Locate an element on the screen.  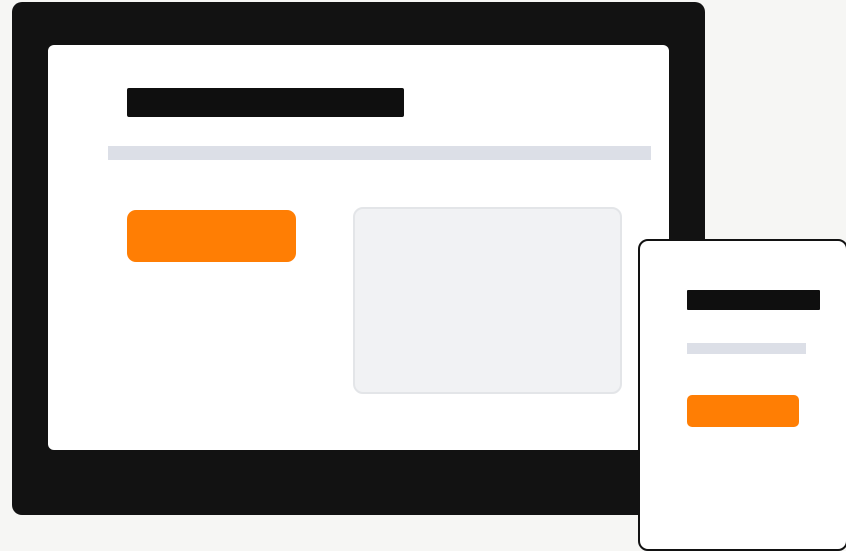
mobile-title-bar is located at coordinates (753, 300).